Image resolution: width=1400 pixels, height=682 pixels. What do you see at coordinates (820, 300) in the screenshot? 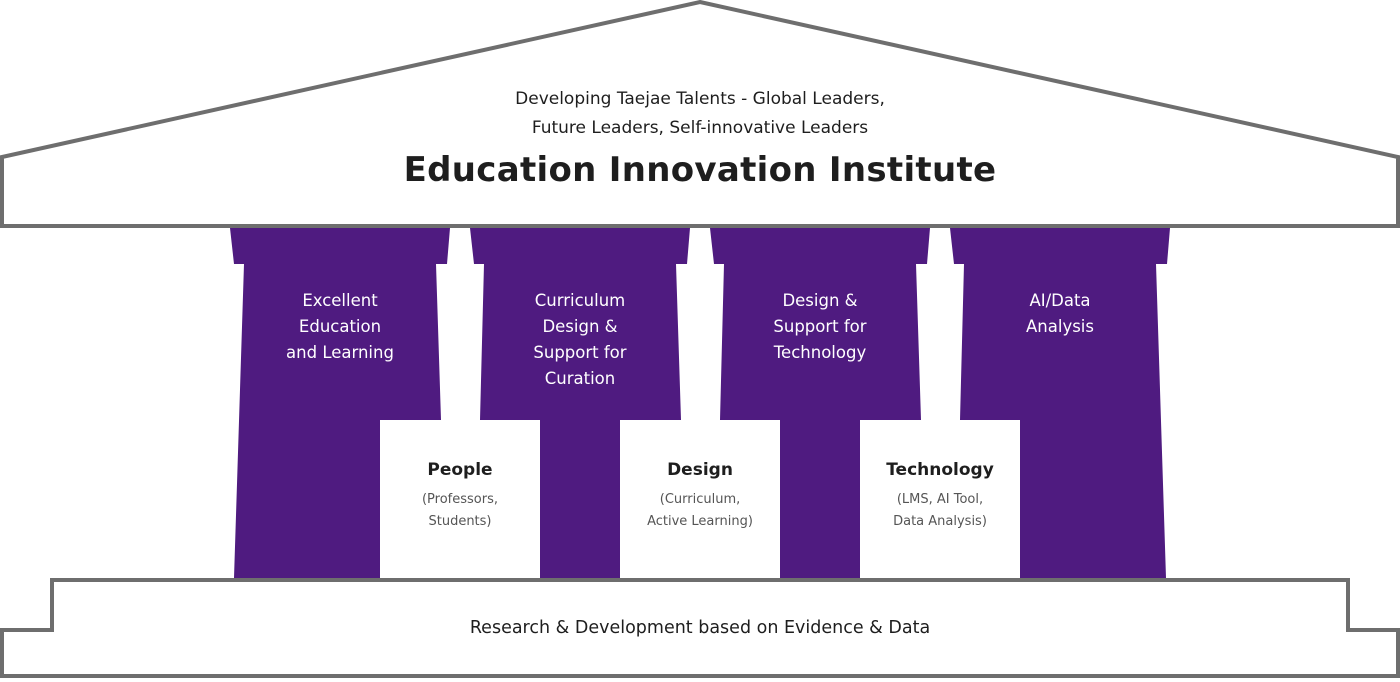
I see `pillar-3-label-line: Design &` at bounding box center [820, 300].